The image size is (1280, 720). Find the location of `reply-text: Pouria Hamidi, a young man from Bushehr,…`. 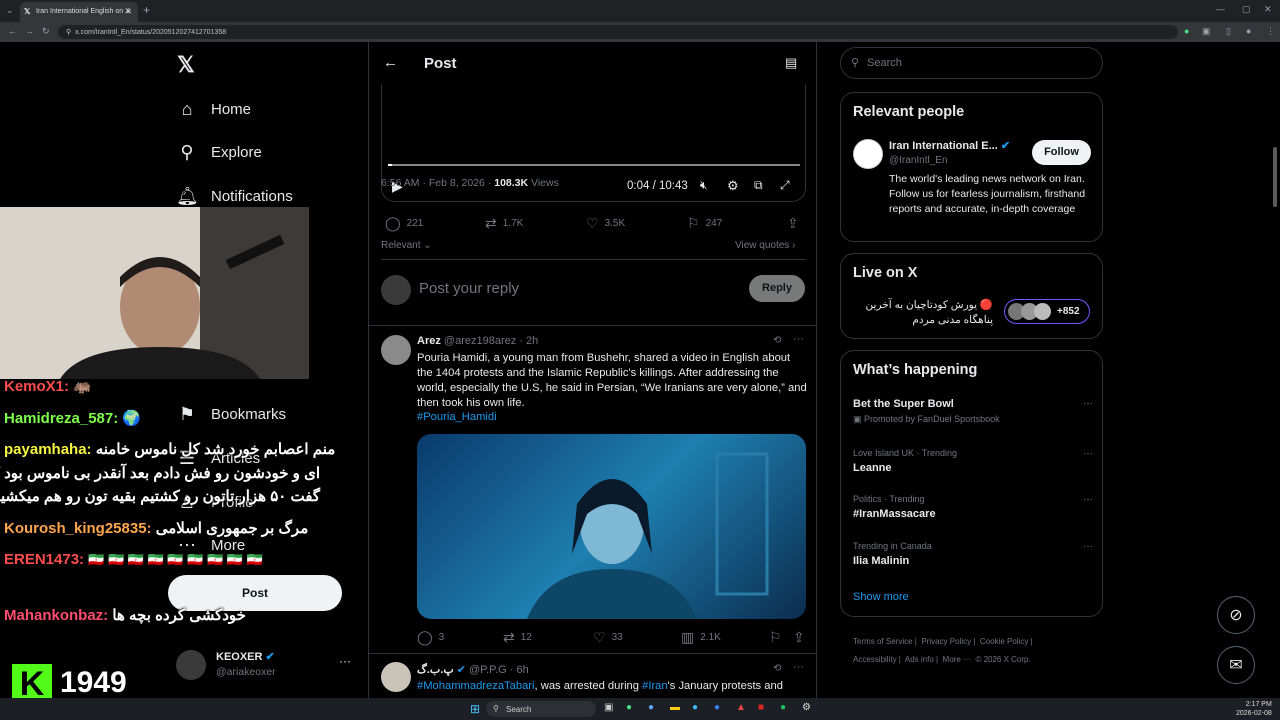

reply-text: Pouria Hamidi, a young man from Bushehr,… is located at coordinates (612, 380).